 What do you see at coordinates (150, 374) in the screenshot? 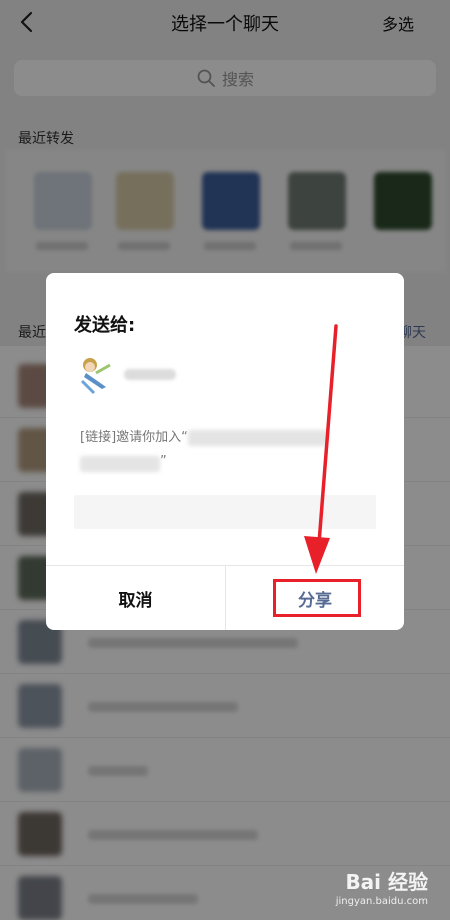
I see `recipient-name-blurred` at bounding box center [150, 374].